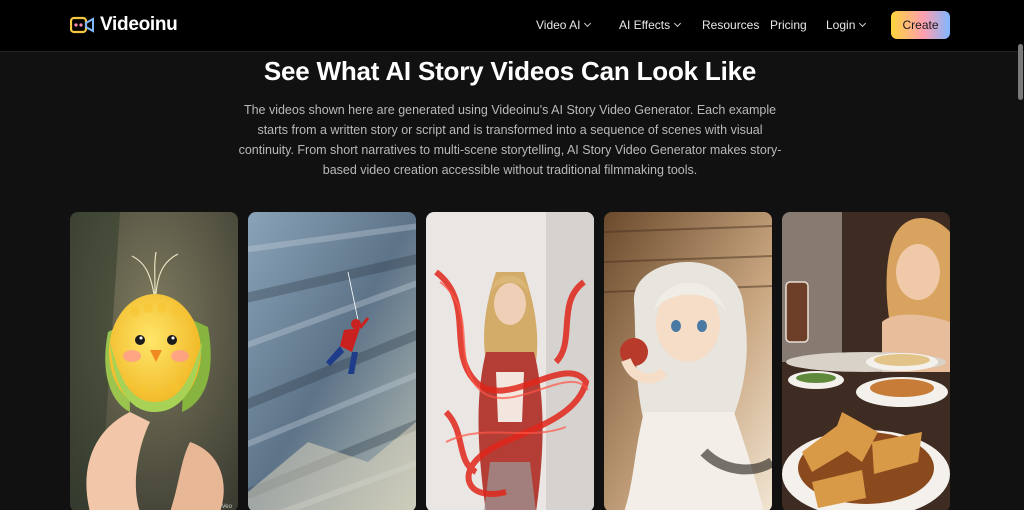  I want to click on nav-pricing-label: Pricing, so click(788, 25).